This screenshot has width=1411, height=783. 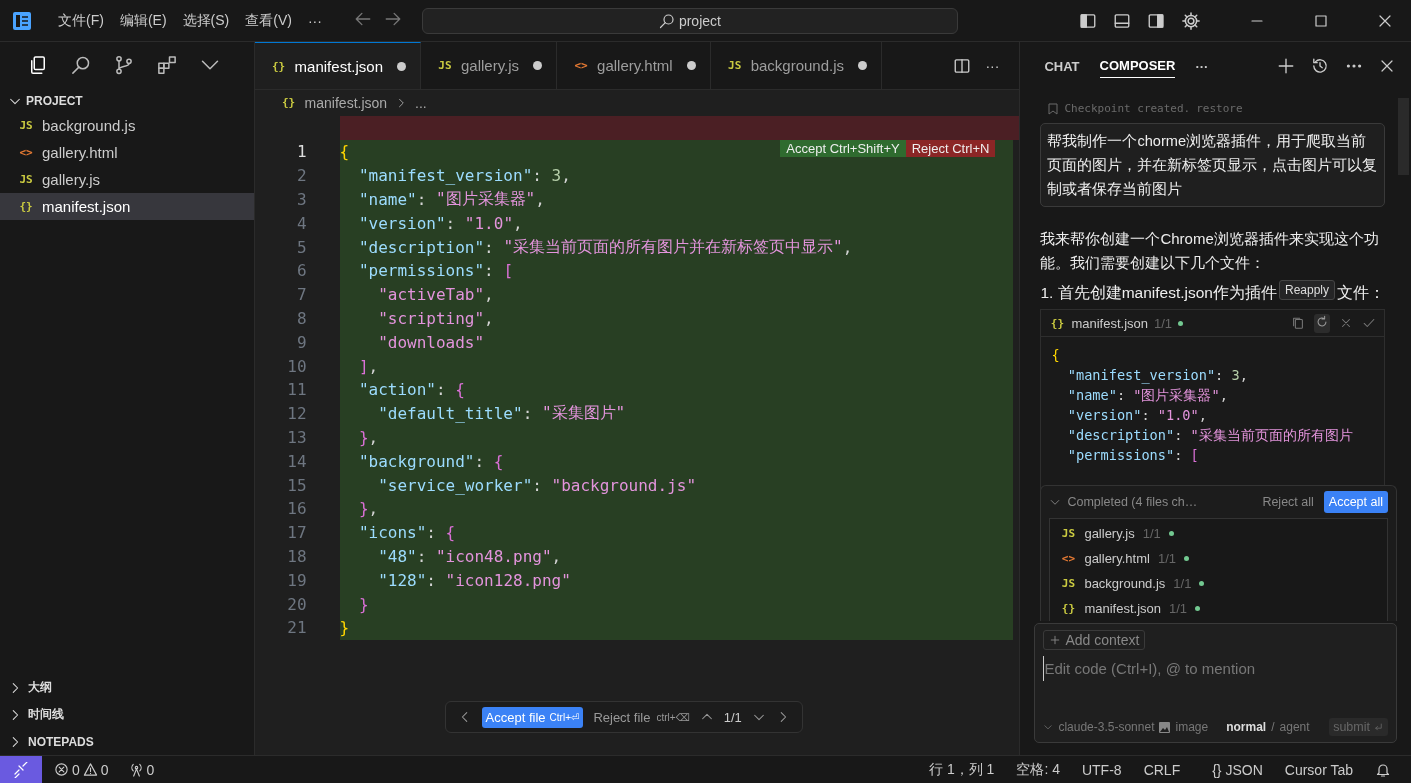 I want to click on extensions-icon, so click(x=167, y=64).